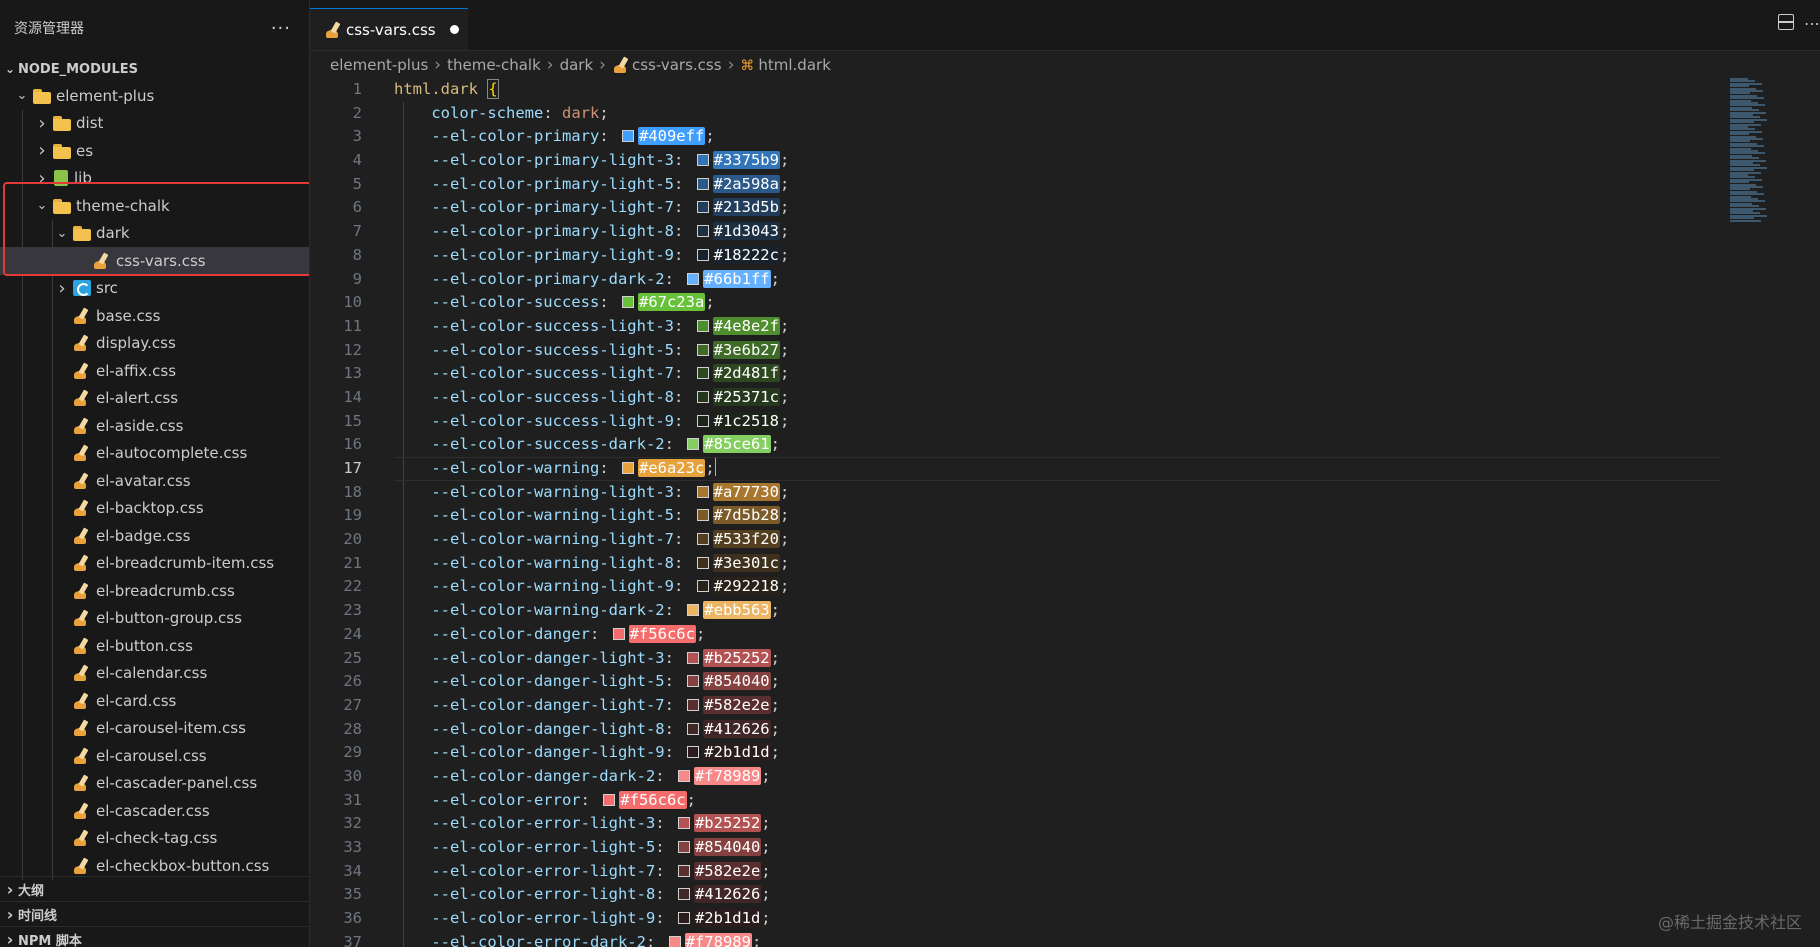 The height and width of the screenshot is (947, 1820). I want to click on tree-item: el-button-group.css, so click(154, 618).